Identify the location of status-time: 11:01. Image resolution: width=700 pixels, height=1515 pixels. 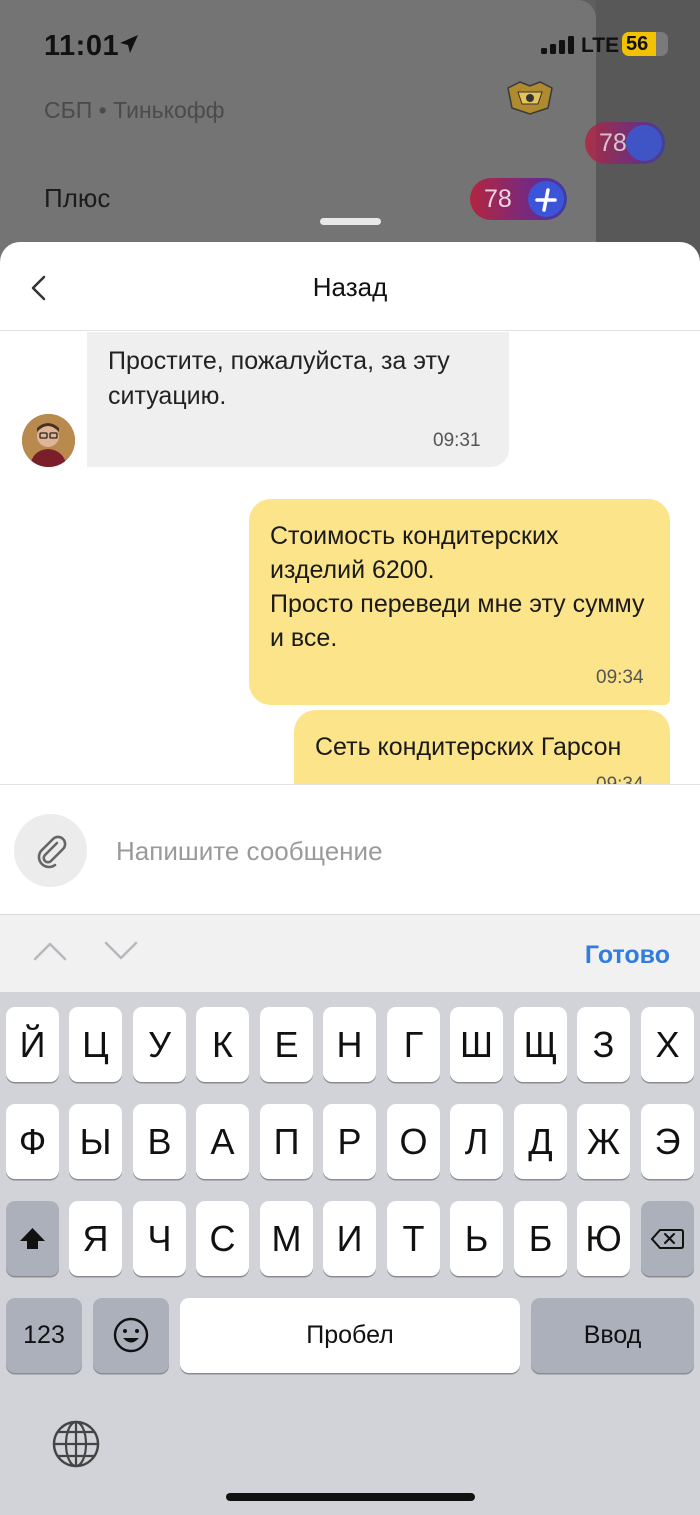
(82, 46).